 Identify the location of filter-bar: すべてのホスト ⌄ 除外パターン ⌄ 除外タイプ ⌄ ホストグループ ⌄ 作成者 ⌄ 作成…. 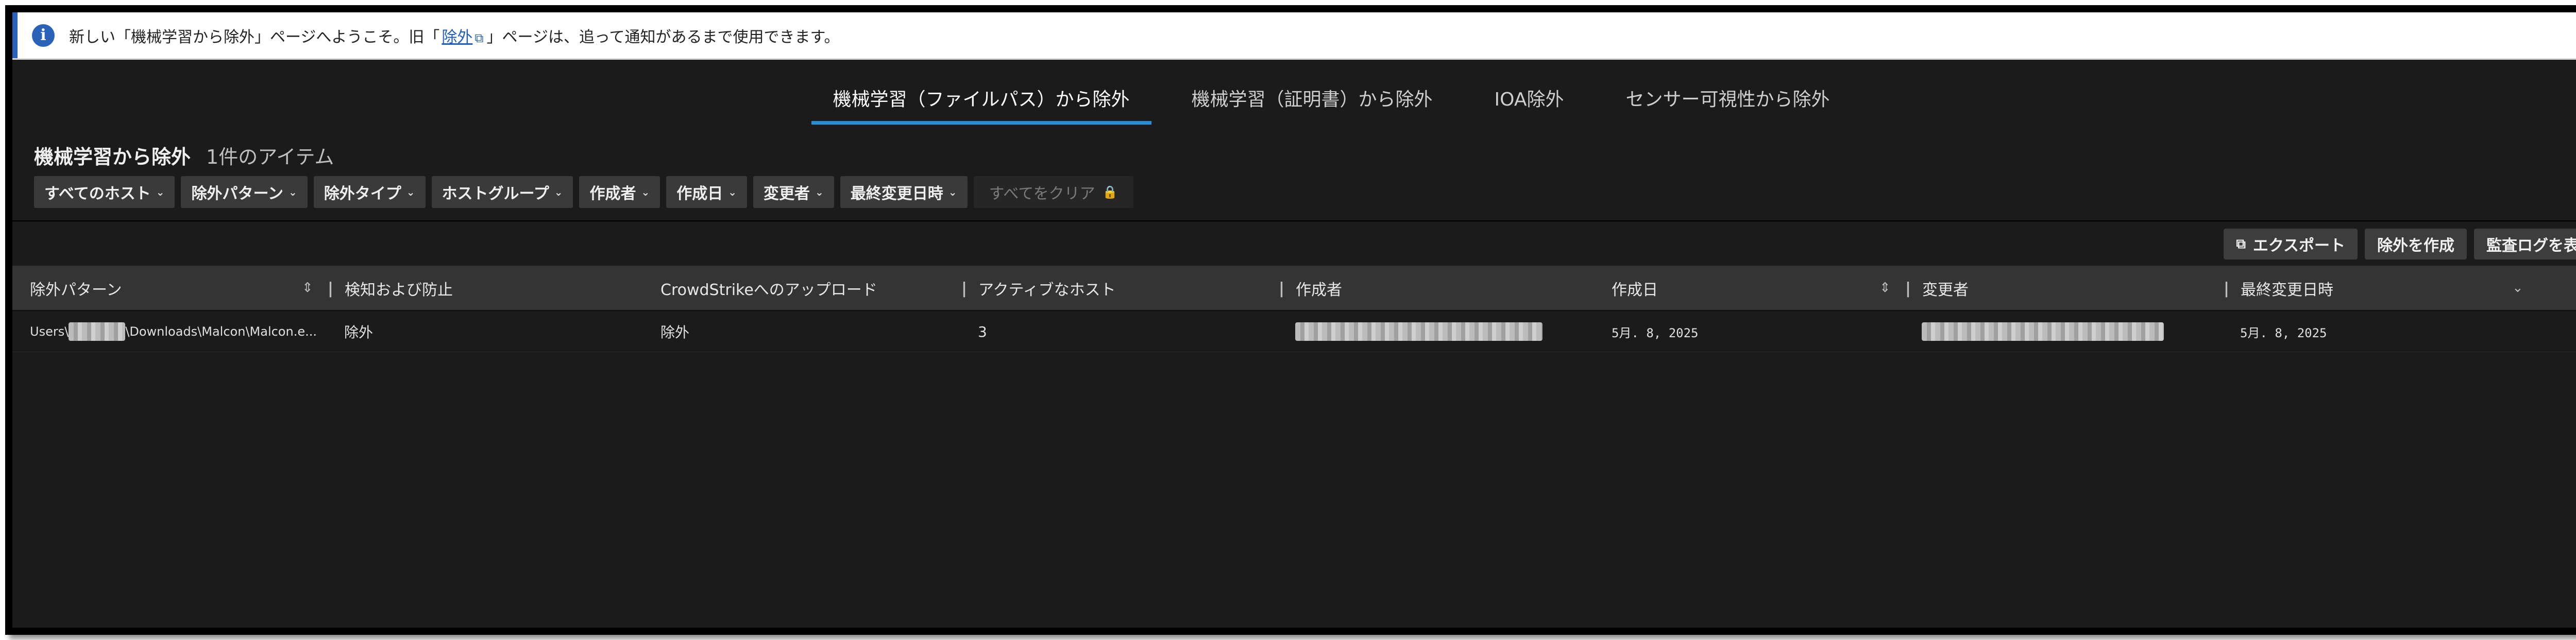
(583, 192).